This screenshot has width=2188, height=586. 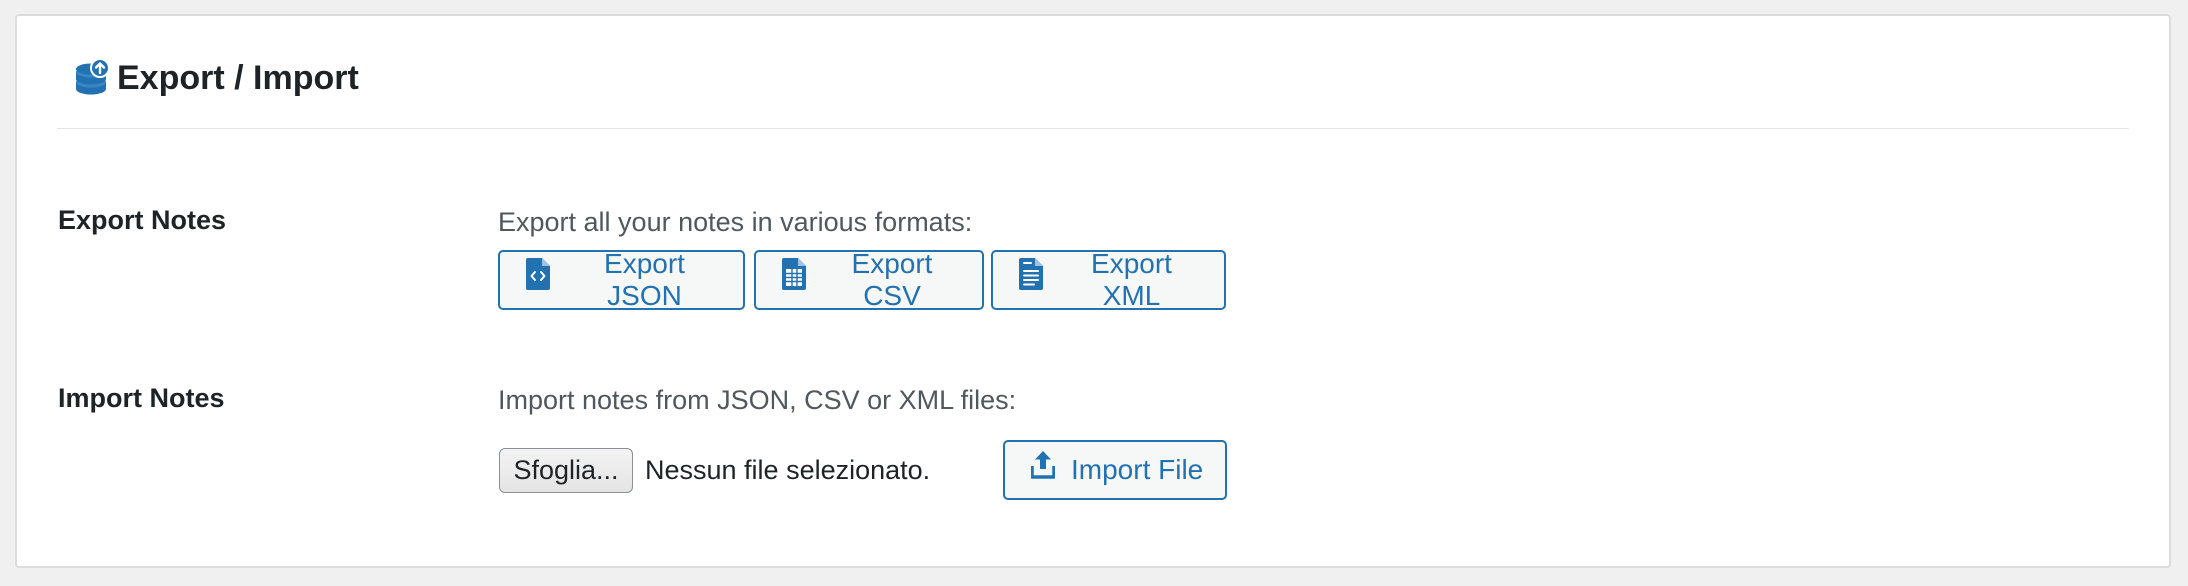 What do you see at coordinates (1043, 464) in the screenshot?
I see `upload-icon` at bounding box center [1043, 464].